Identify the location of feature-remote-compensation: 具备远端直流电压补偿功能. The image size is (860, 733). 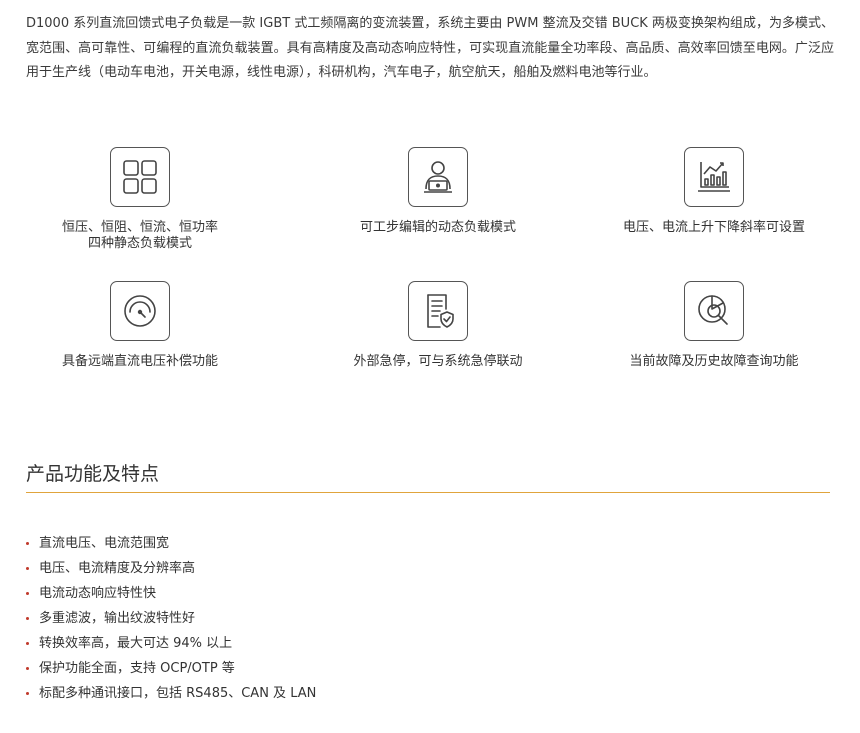
(140, 325).